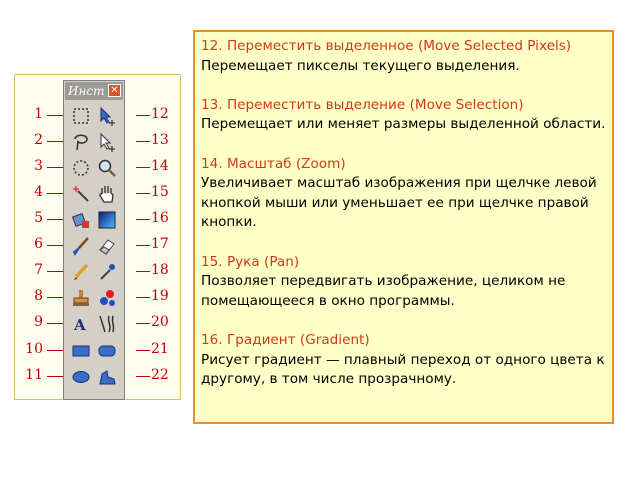 This screenshot has width=640, height=480. I want to click on tool-number-14: 14, so click(160, 166).